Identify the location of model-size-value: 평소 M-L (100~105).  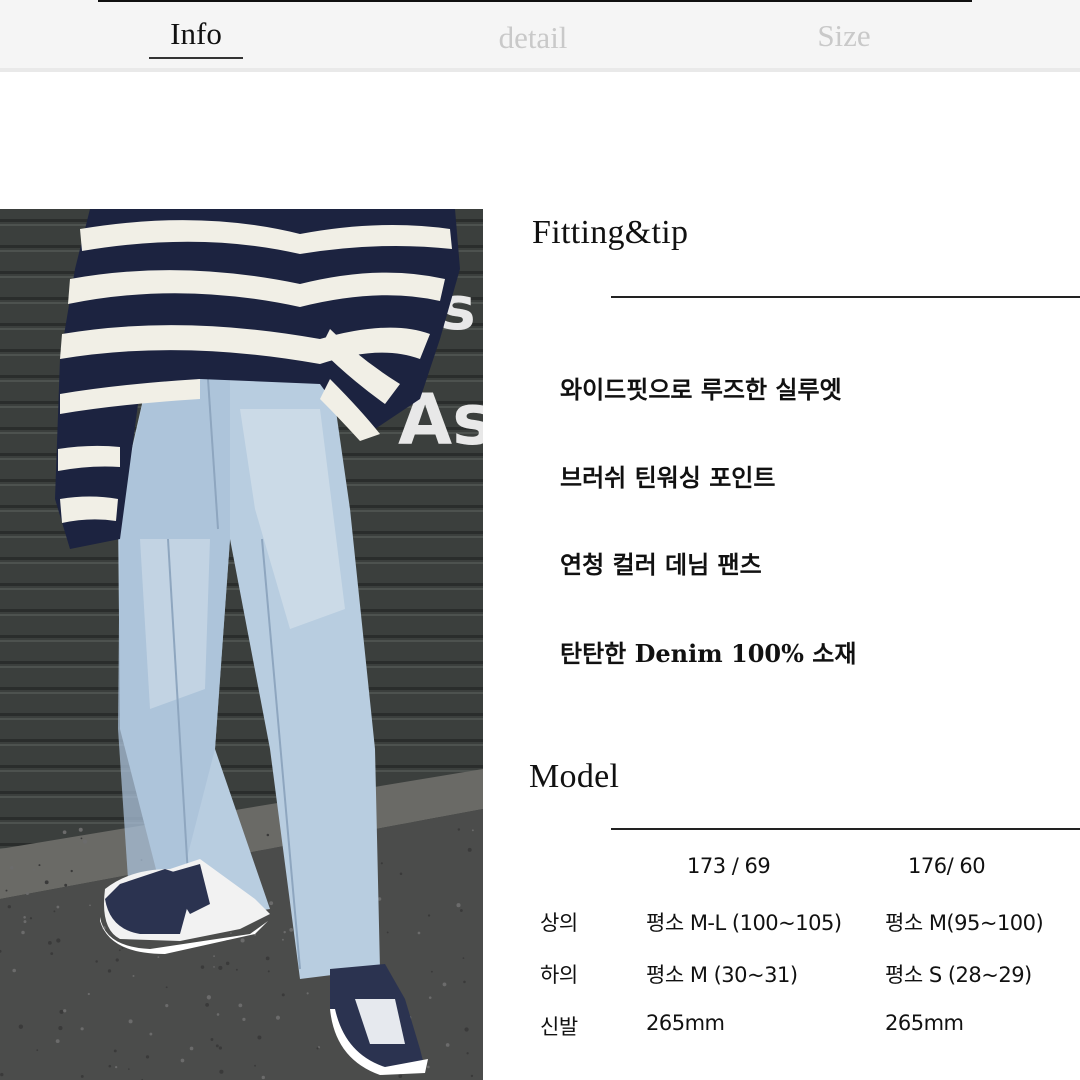
(744, 923).